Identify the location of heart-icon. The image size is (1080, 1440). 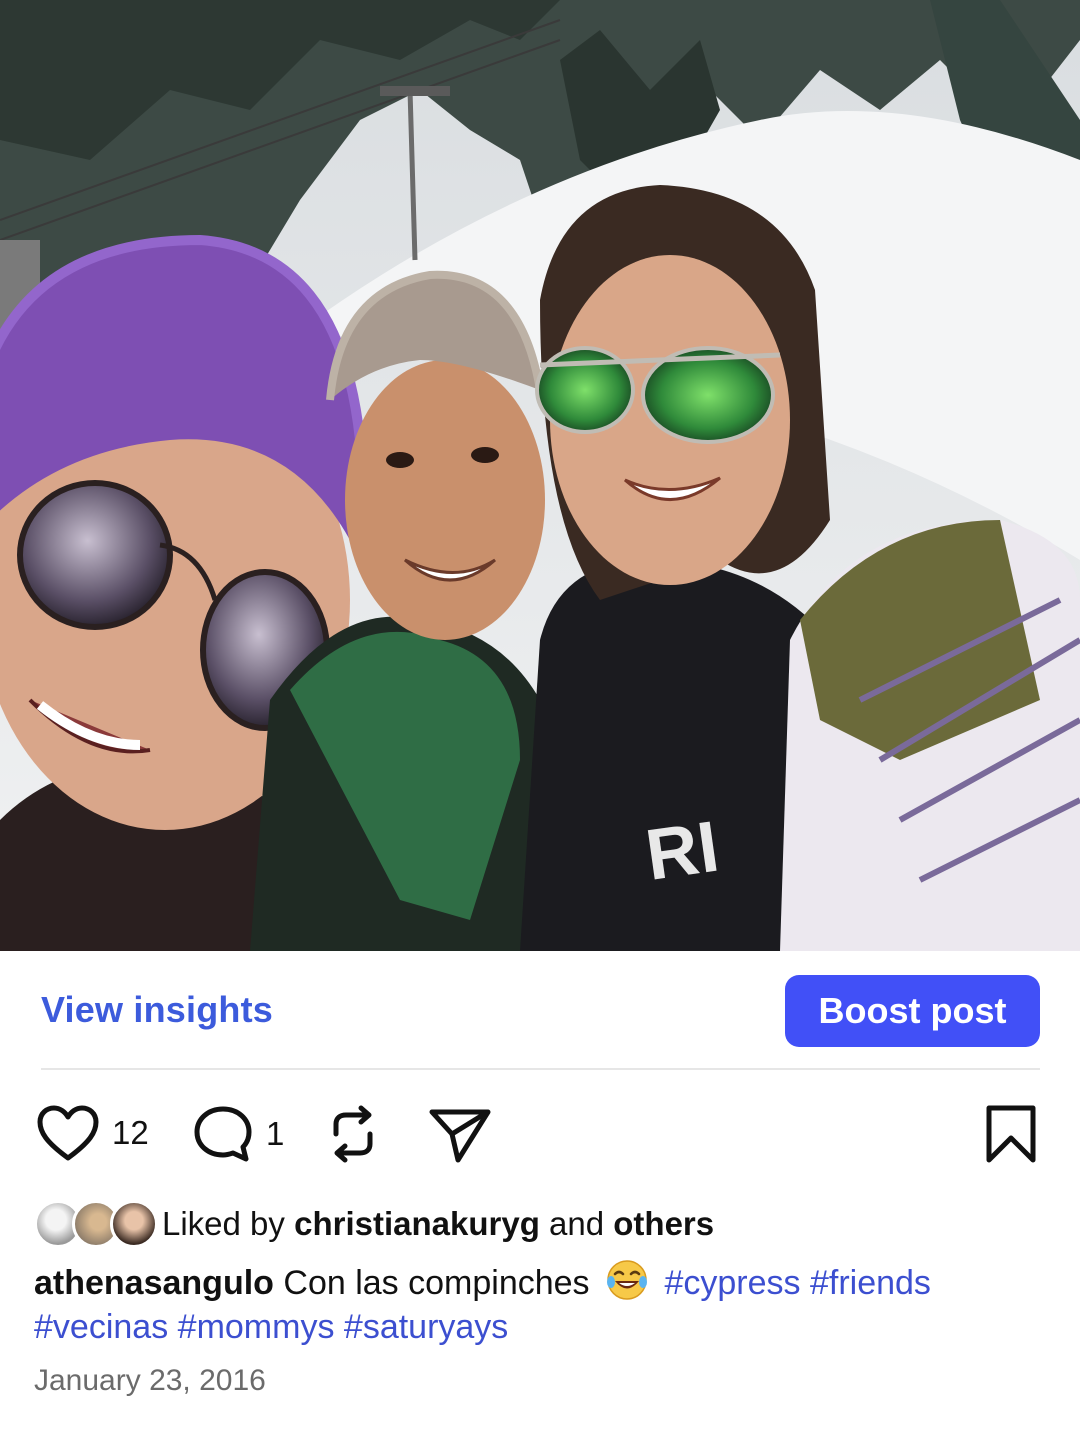
(68, 1133).